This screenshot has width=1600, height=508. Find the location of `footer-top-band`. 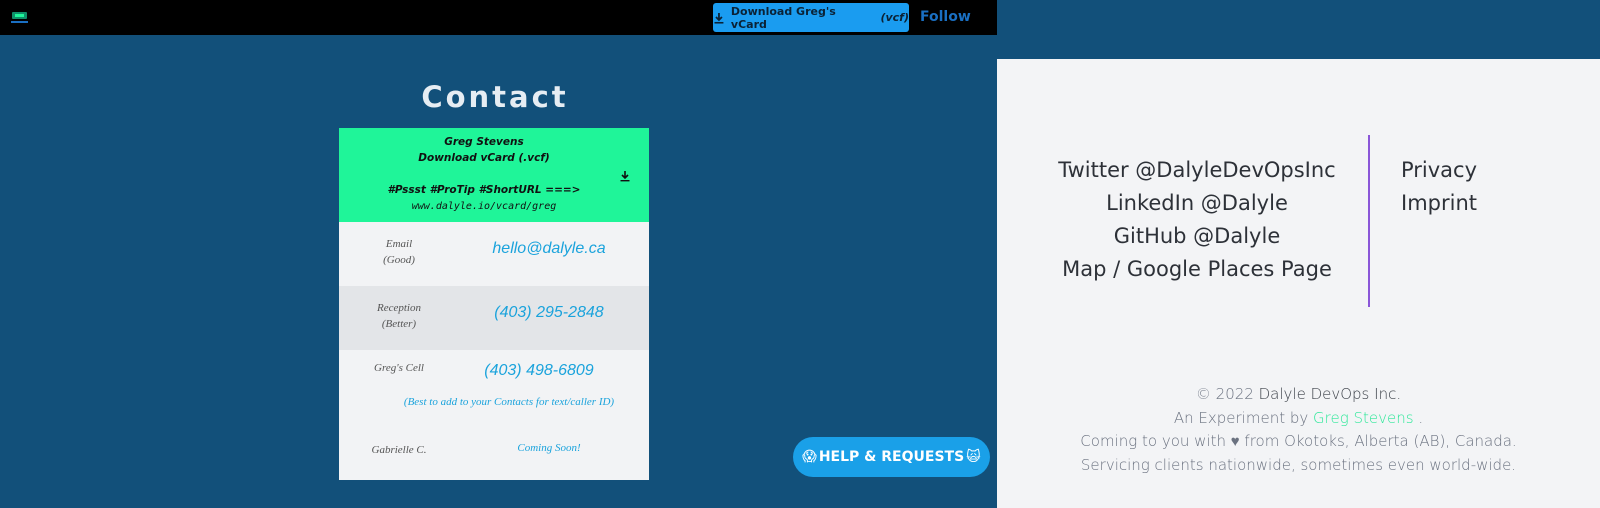

footer-top-band is located at coordinates (1298, 29).